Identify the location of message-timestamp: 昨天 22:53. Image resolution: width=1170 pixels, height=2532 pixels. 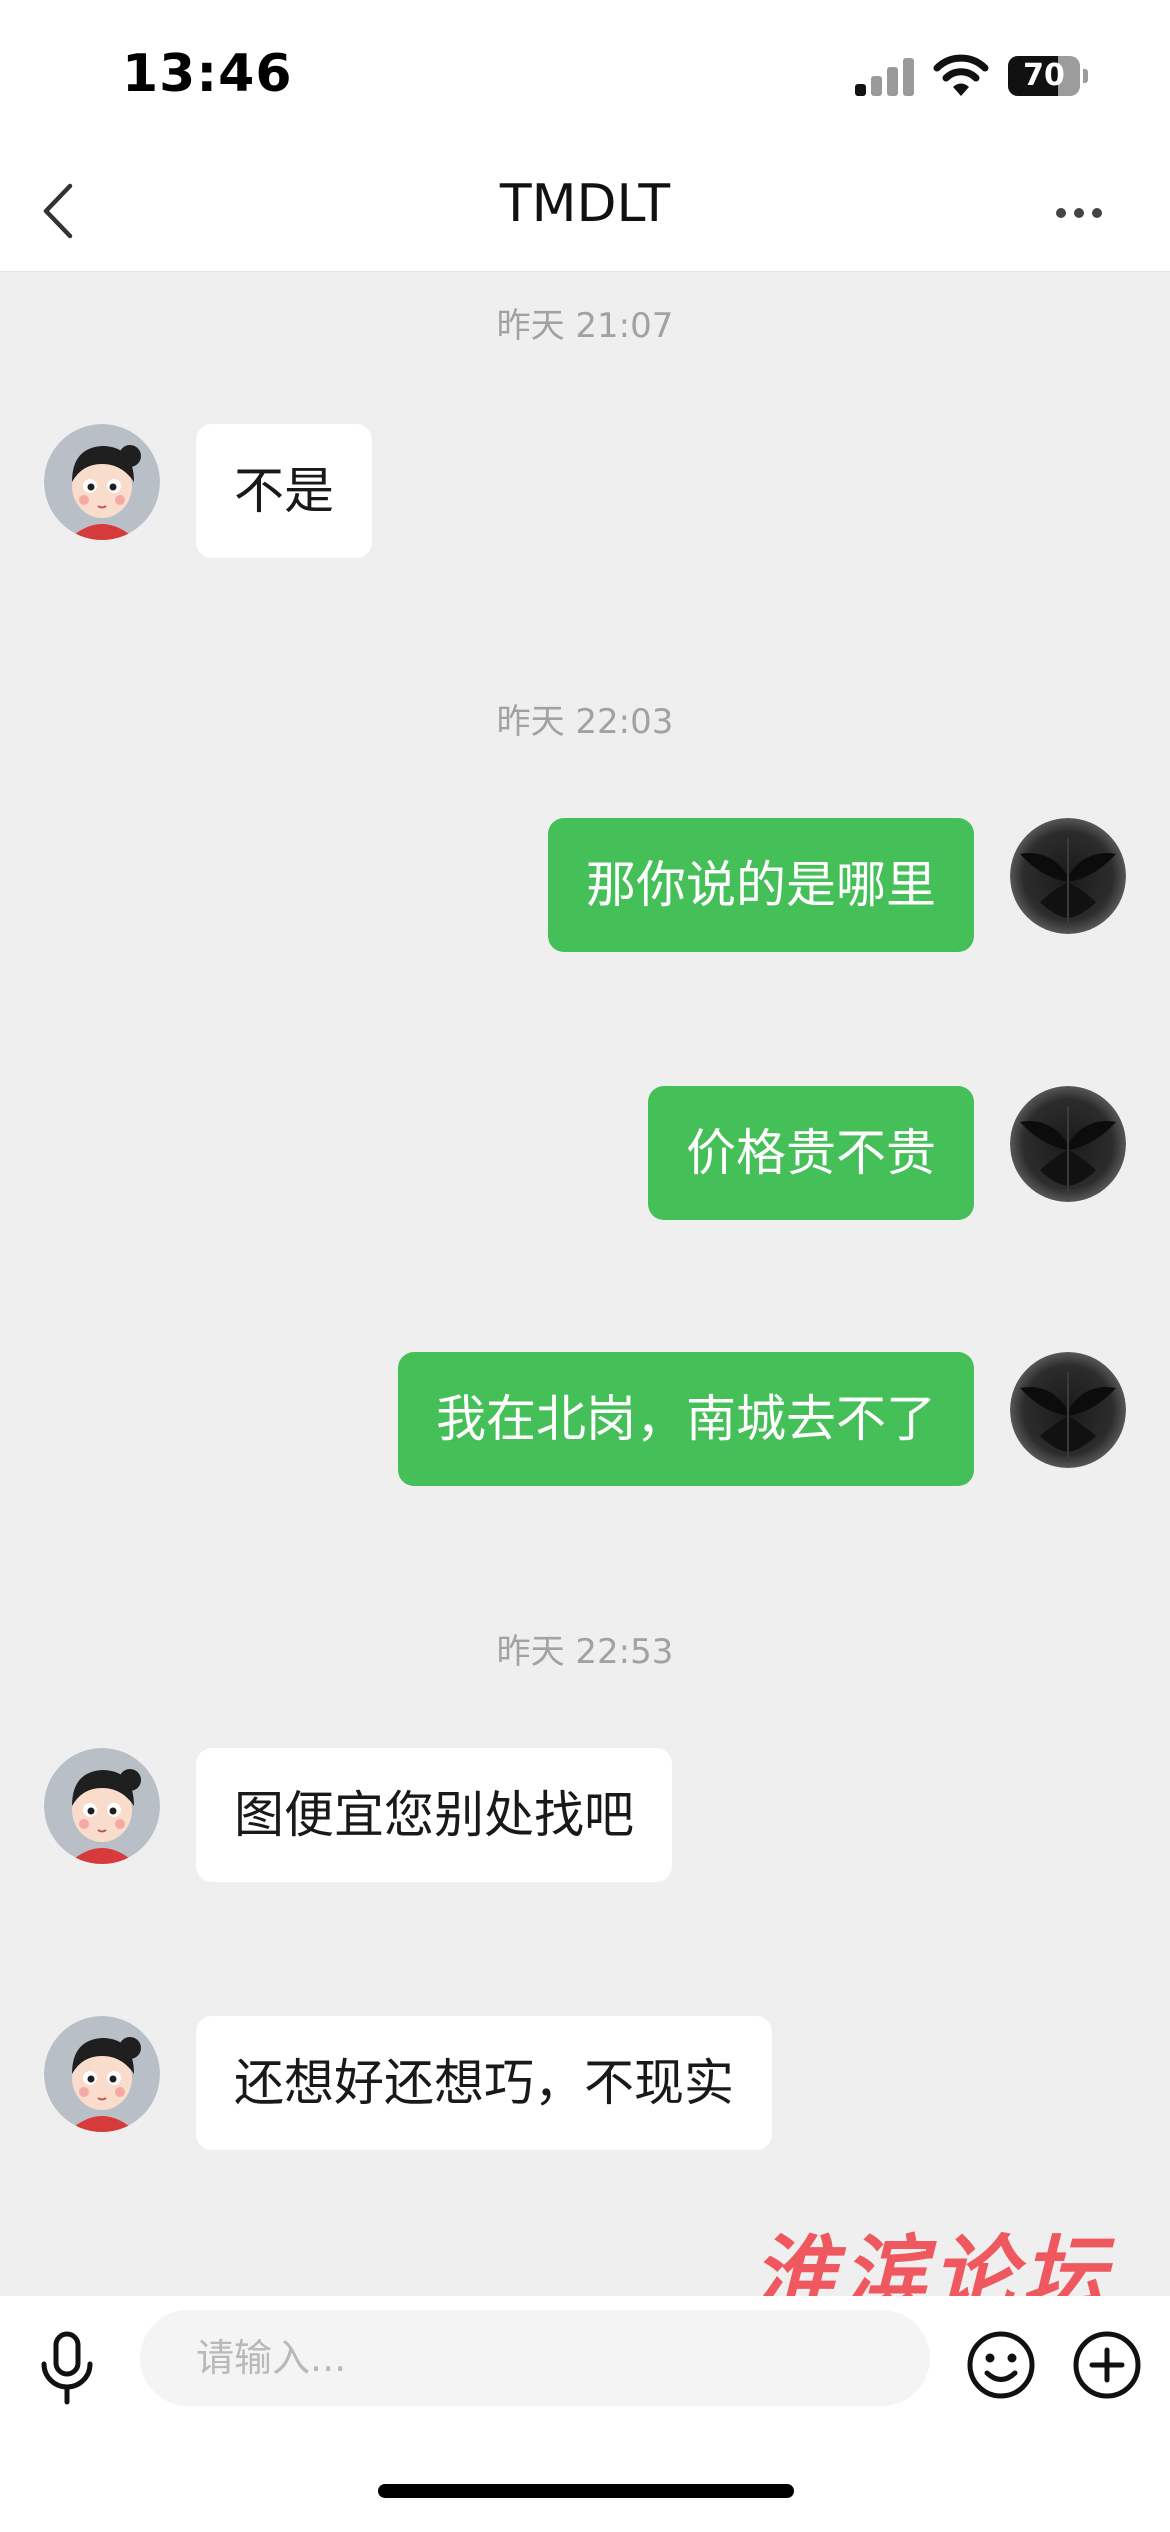
(585, 1652).